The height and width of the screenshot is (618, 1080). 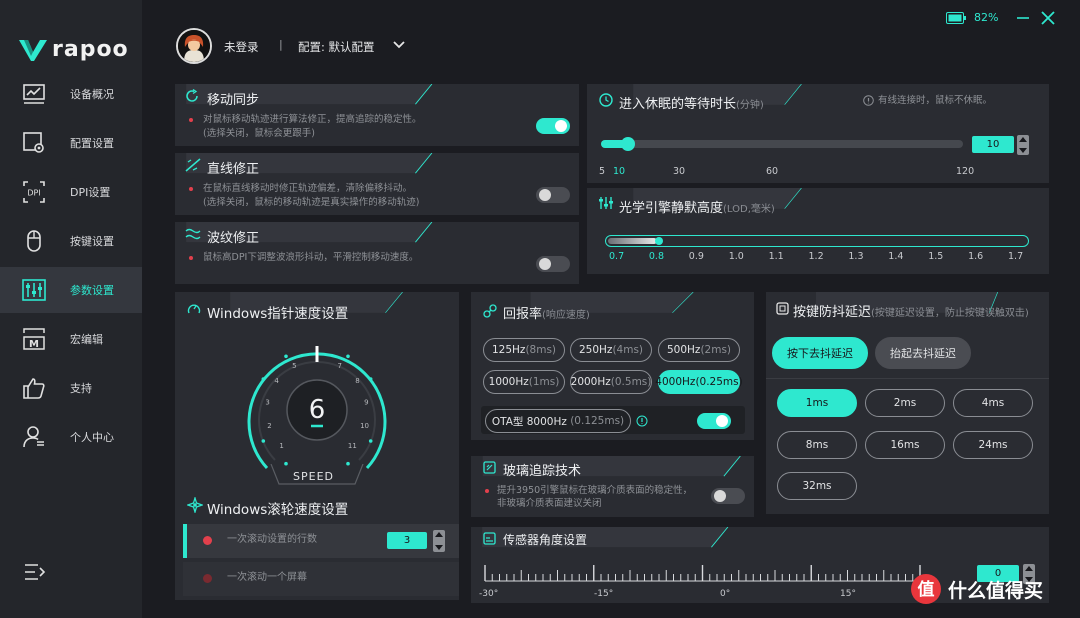 What do you see at coordinates (628, 144) in the screenshot?
I see `sleep-slider-knob` at bounding box center [628, 144].